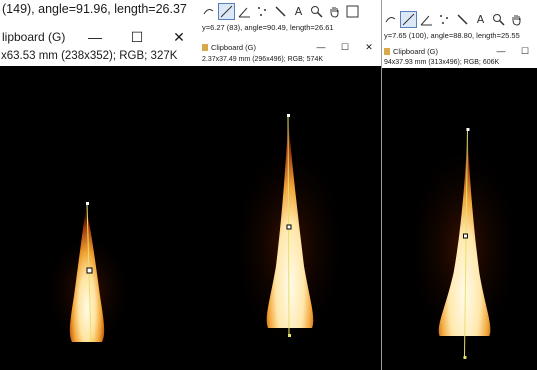 The image size is (537, 370). What do you see at coordinates (268, 27) in the screenshot?
I see `status-line-2: y=6.27 (83), angle=90.49, length=26.61` at bounding box center [268, 27].